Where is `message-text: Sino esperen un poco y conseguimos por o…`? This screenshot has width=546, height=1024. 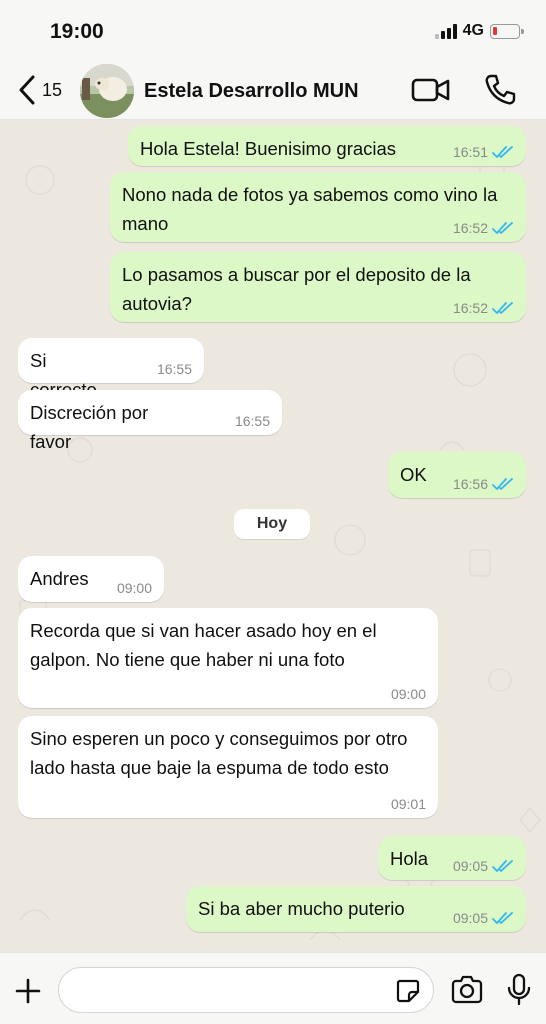 message-text: Sino esperen un poco y conseguimos por o… is located at coordinates (219, 753).